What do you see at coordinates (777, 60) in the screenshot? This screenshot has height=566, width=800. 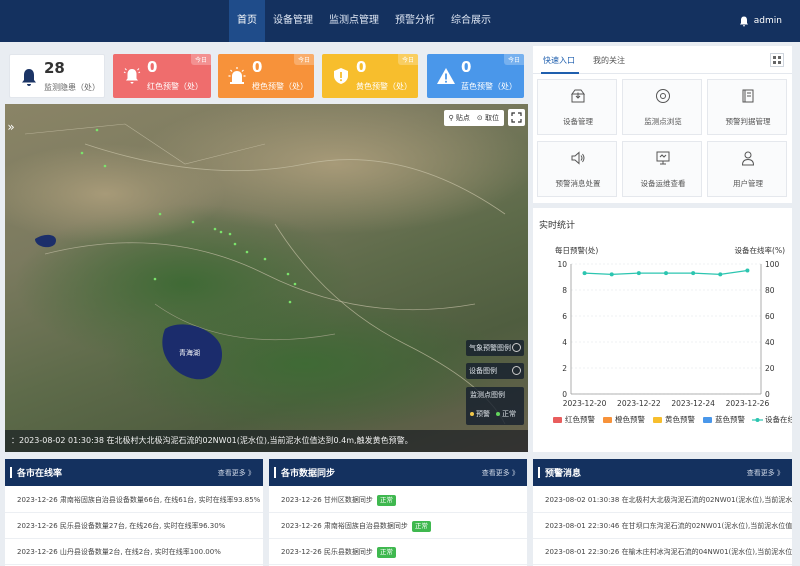 I see `grid-icon` at bounding box center [777, 60].